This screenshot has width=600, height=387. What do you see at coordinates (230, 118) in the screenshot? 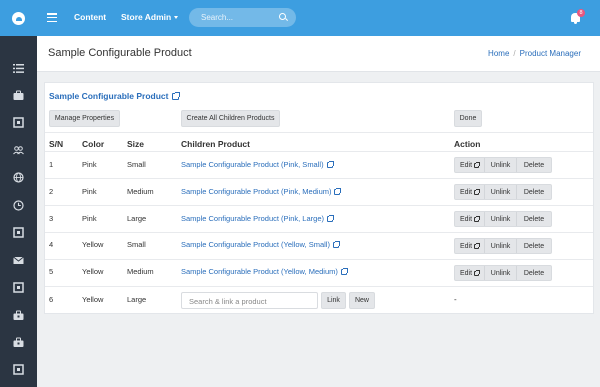
I see `create-children-button: Create All Children Products` at bounding box center [230, 118].